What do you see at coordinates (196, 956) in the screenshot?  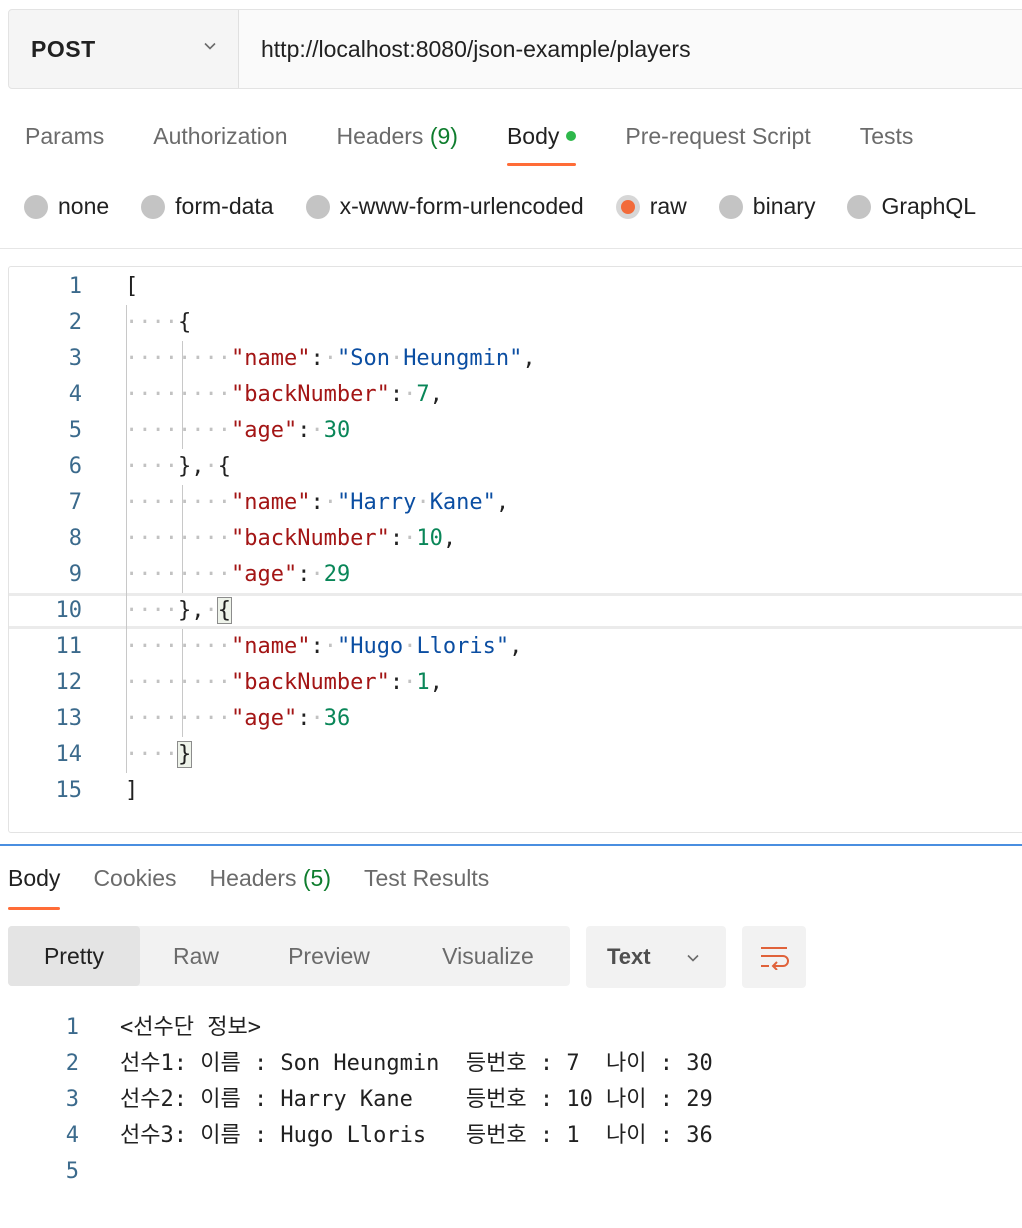 I see `raw-button: Raw` at bounding box center [196, 956].